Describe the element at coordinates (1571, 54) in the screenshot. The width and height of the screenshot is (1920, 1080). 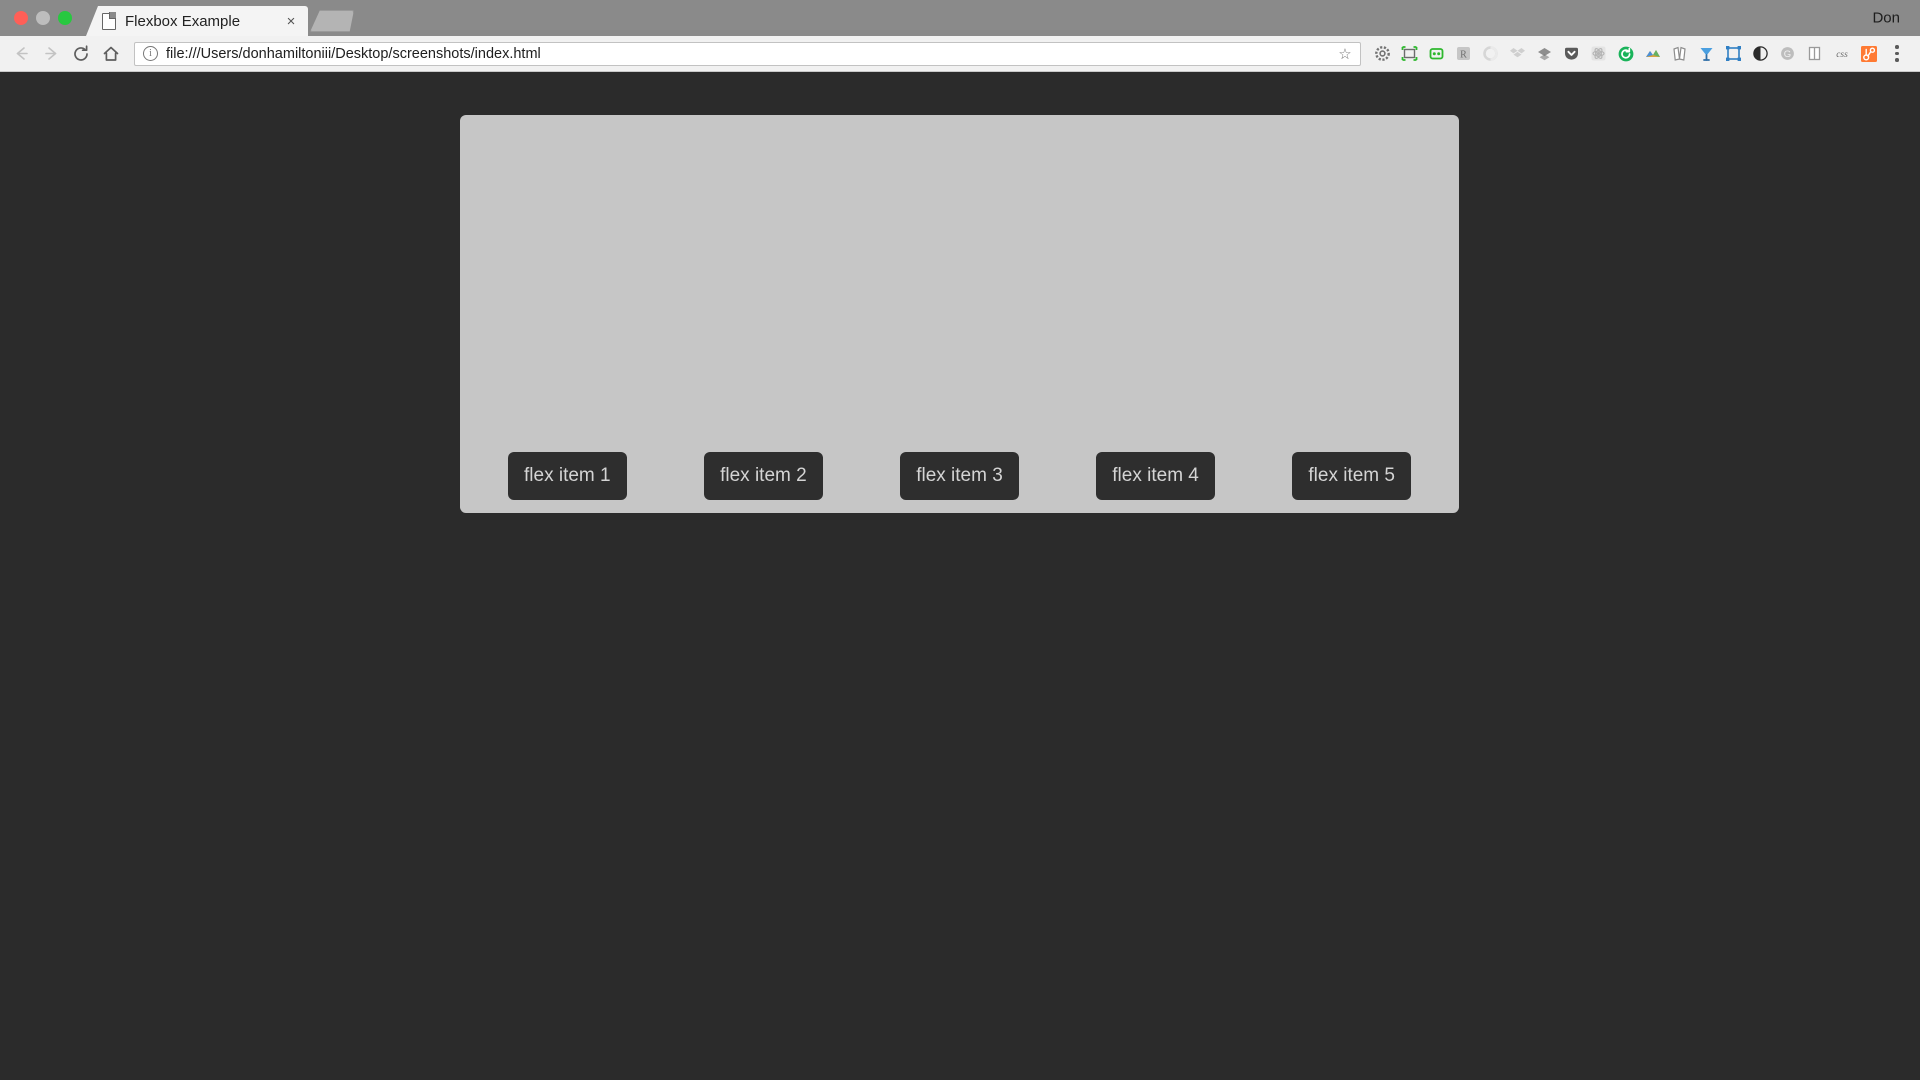
I see `pocket-icon` at that location.